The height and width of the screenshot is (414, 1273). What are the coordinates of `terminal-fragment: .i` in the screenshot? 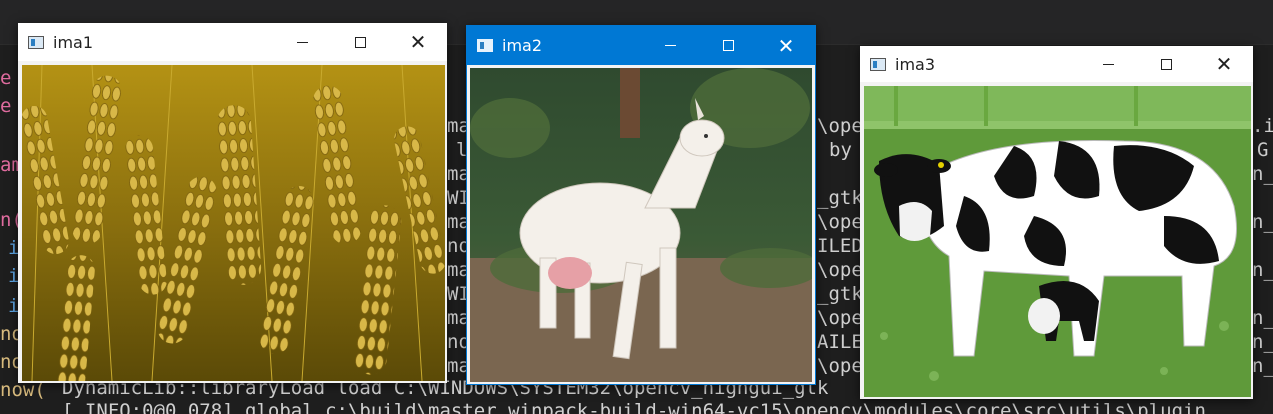 It's located at (1262, 126).